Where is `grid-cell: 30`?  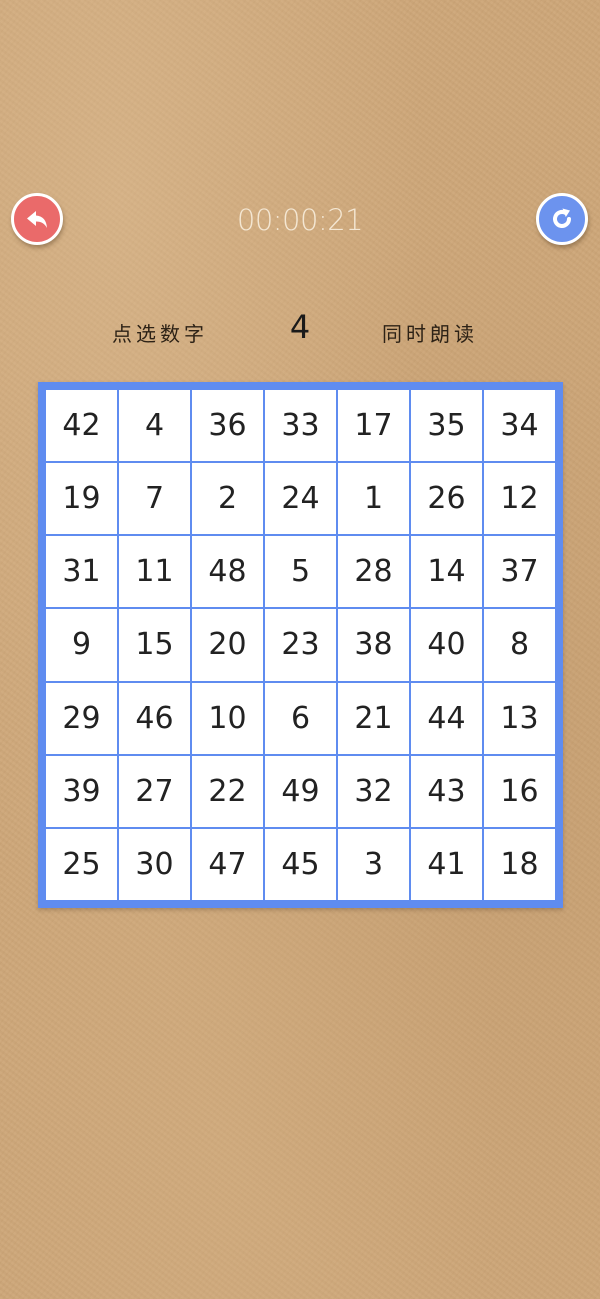 grid-cell: 30 is located at coordinates (154, 864).